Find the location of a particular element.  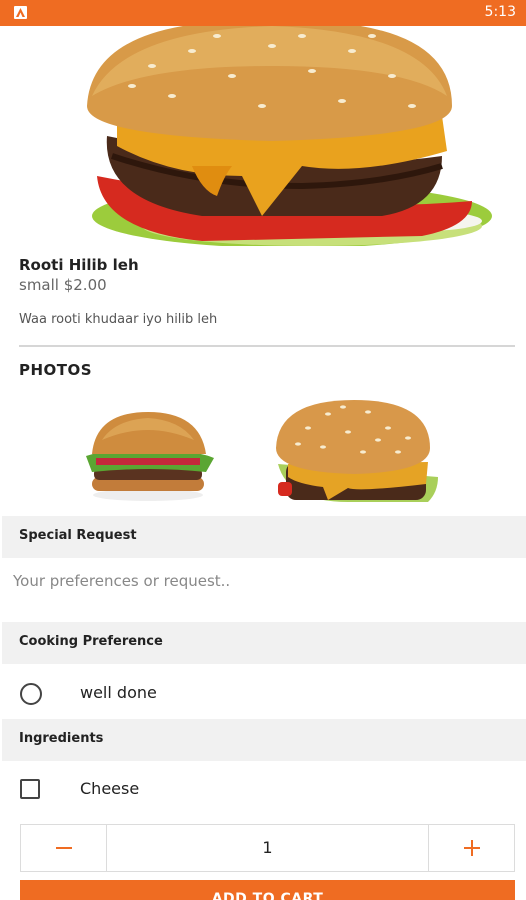

minus-icon is located at coordinates (64, 848).